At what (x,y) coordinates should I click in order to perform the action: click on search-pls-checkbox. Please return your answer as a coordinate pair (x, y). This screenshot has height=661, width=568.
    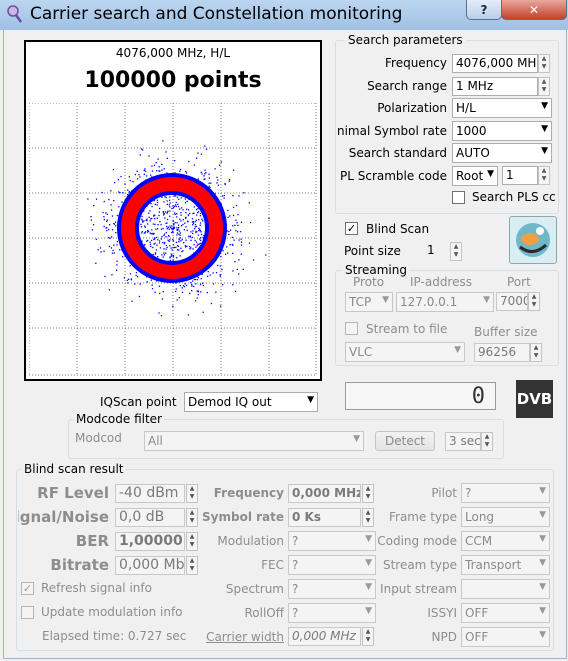
    Looking at the image, I should click on (458, 197).